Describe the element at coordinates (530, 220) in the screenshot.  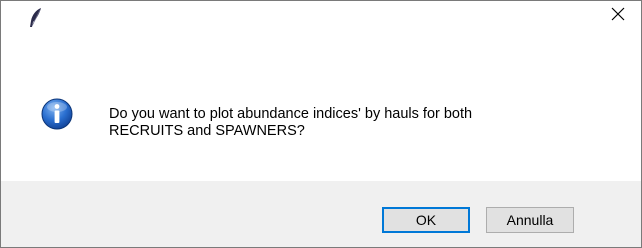
I see `cancel-button: Annulla` at that location.